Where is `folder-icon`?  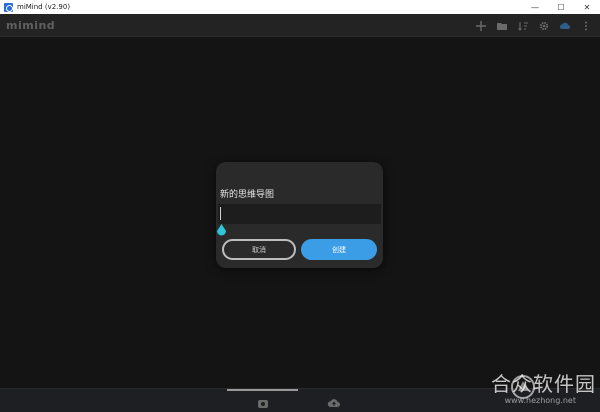 folder-icon is located at coordinates (501, 25).